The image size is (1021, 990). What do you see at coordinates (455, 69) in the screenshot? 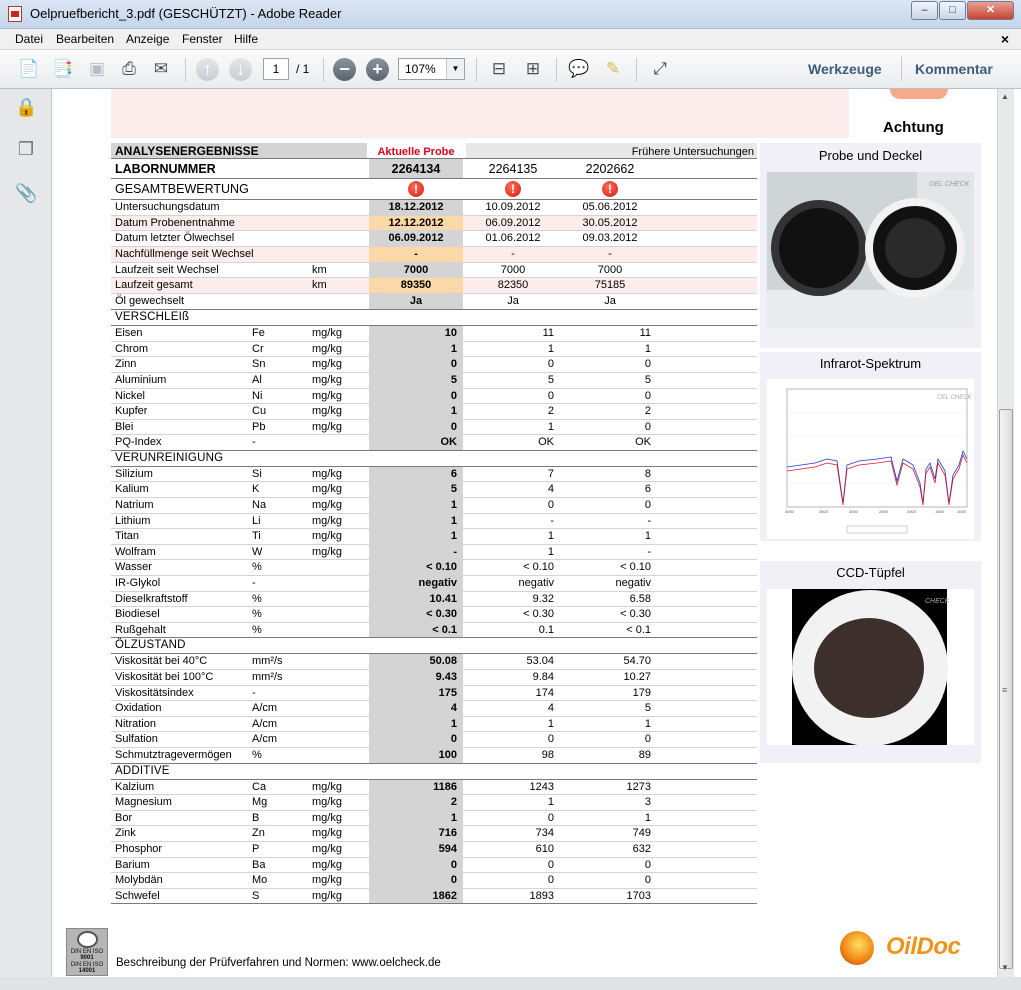
I see `chevron-down-icon: ▼` at bounding box center [455, 69].